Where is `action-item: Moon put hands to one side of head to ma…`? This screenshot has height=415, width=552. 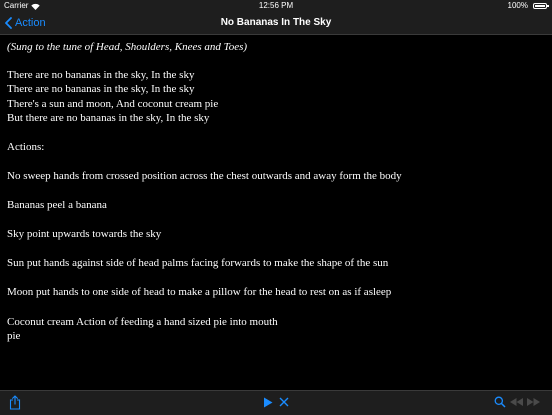
action-item: Moon put hands to one side of head to ma… is located at coordinates (199, 292).